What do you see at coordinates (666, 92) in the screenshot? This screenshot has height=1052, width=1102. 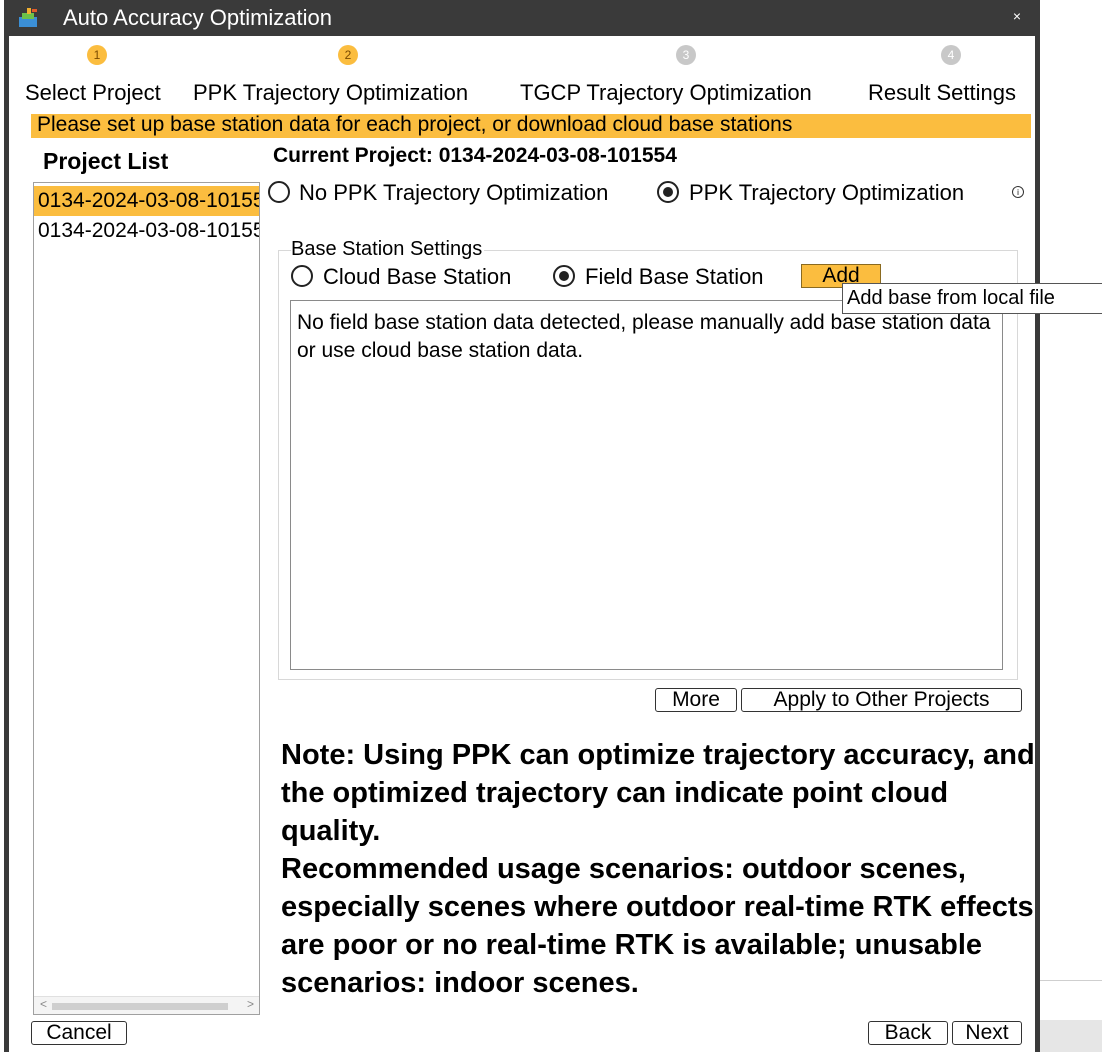 I see `step-3-label: TGCP Trajectory Optimization` at bounding box center [666, 92].